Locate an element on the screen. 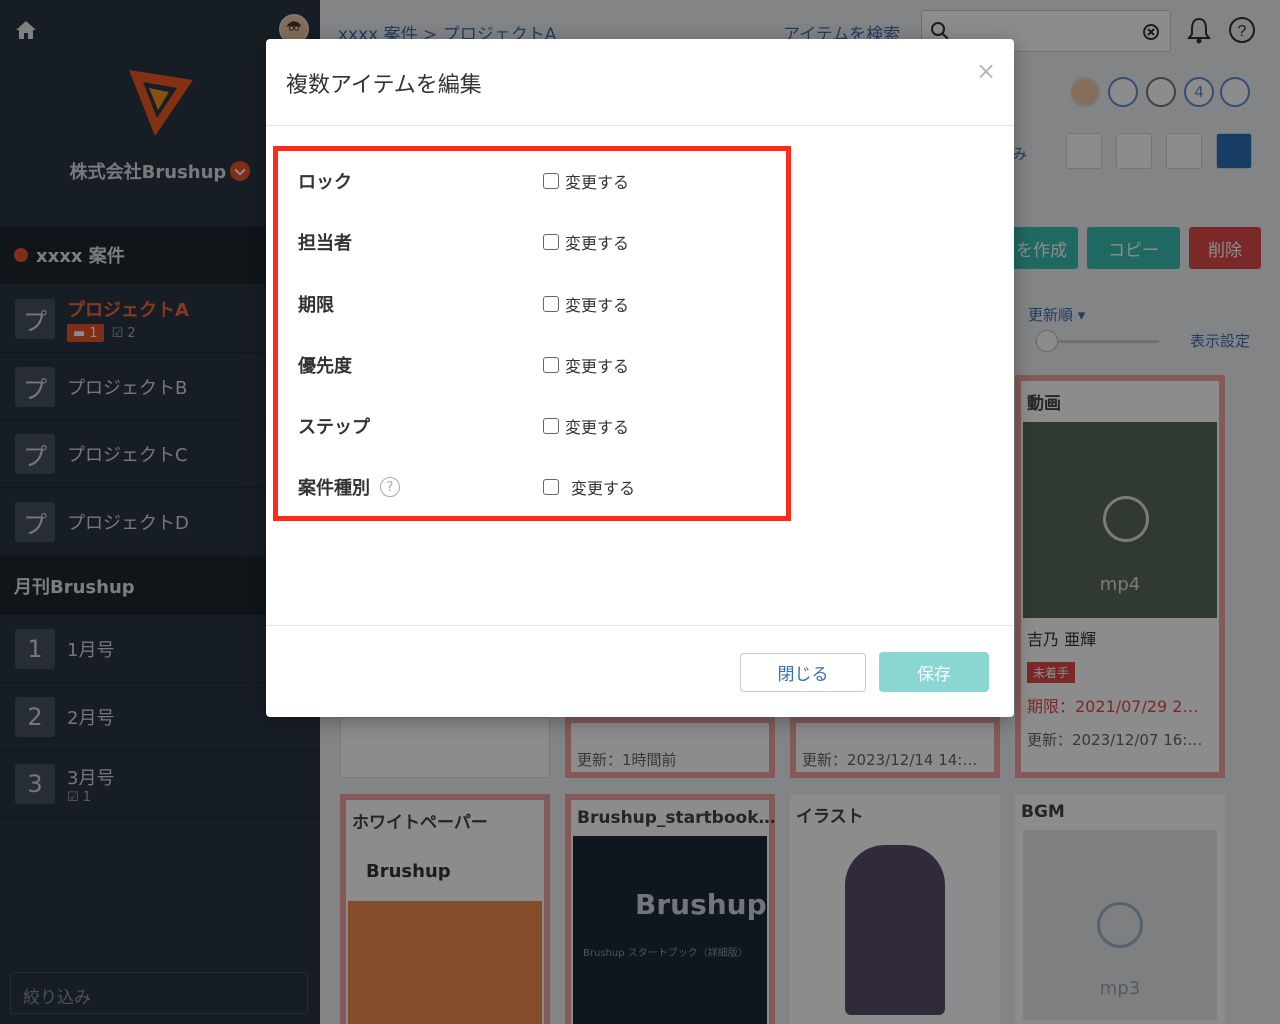 The height and width of the screenshot is (1024, 1280). question-icon: ? is located at coordinates (390, 487).